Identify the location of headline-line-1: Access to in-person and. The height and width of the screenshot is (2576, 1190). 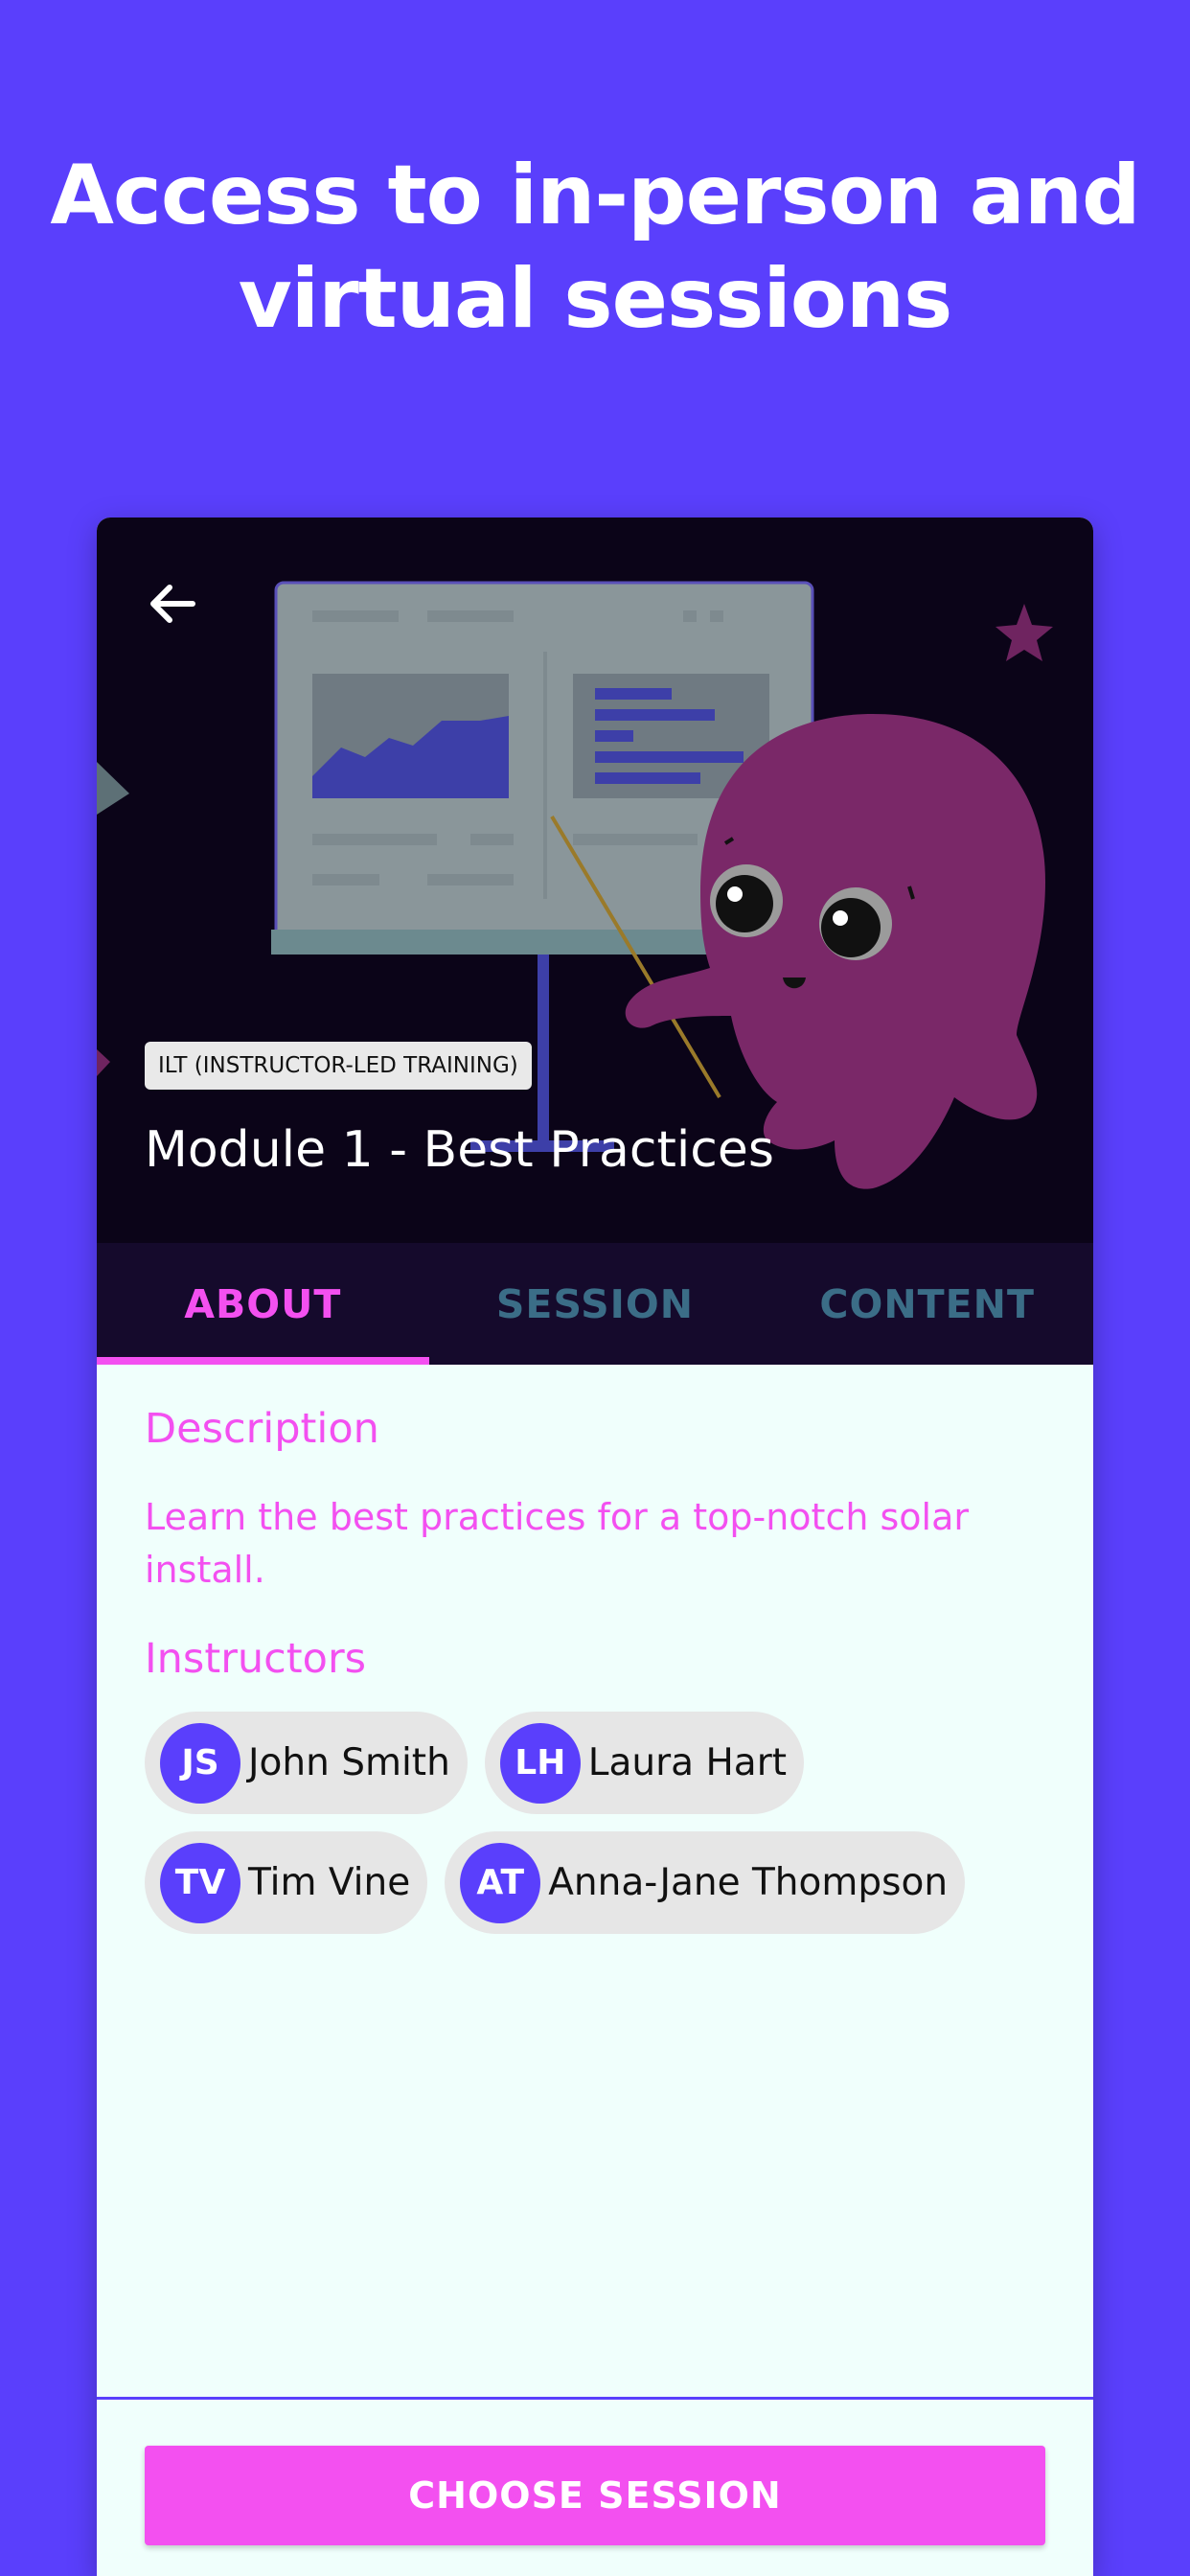
(595, 195).